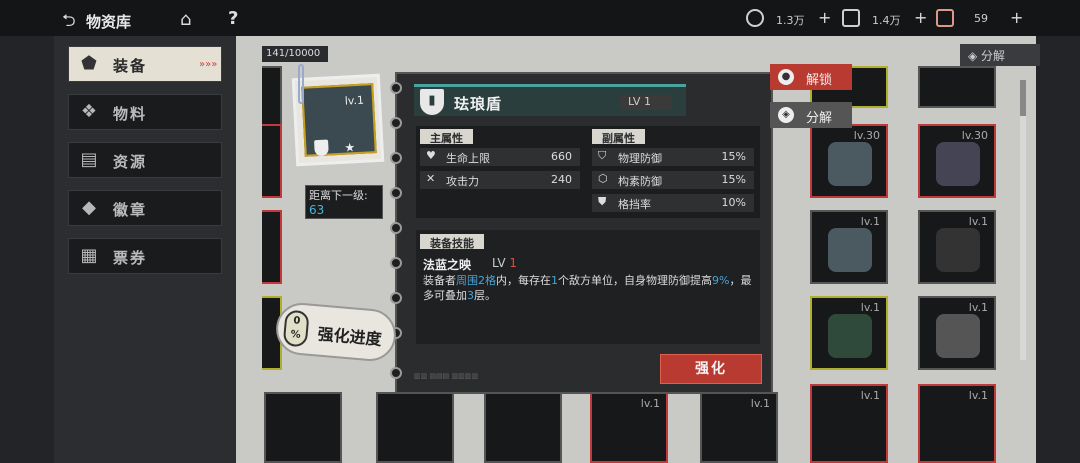  I want to click on unlock-button: ● 解锁, so click(811, 77).